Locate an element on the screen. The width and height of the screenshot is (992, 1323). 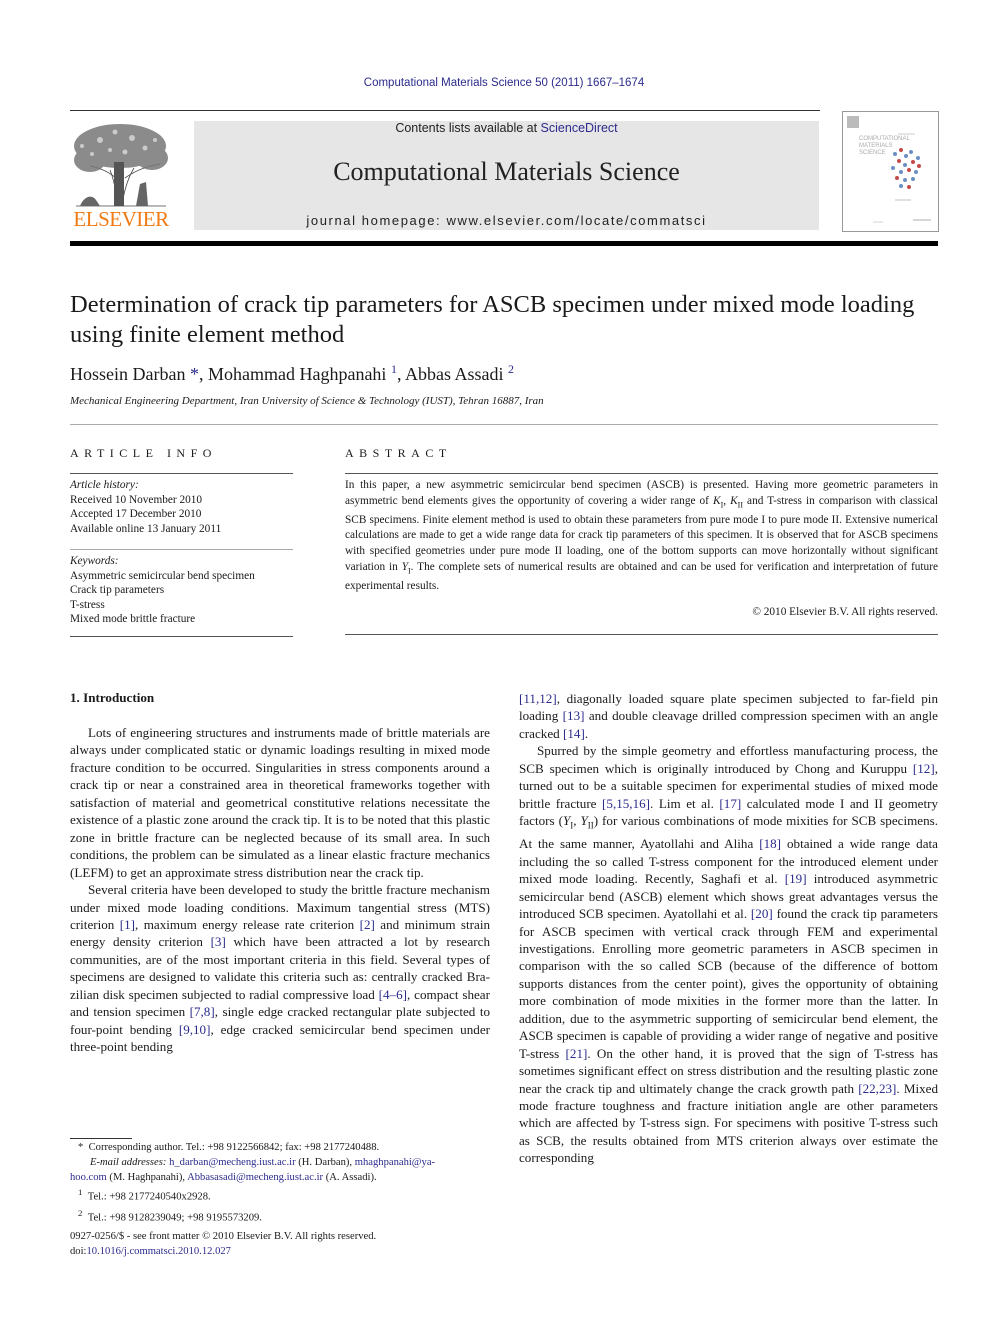
elsevier-wordmark: ELSEVIER is located at coordinates (121, 219).